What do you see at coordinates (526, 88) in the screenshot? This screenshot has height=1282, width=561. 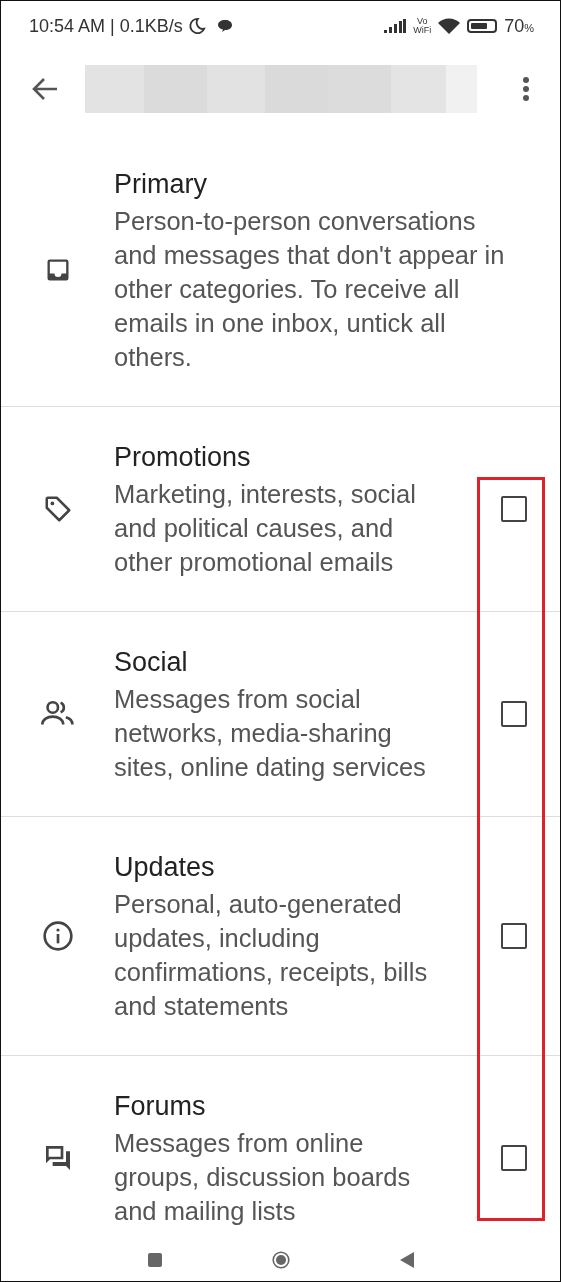 I see `more-options-icon` at bounding box center [526, 88].